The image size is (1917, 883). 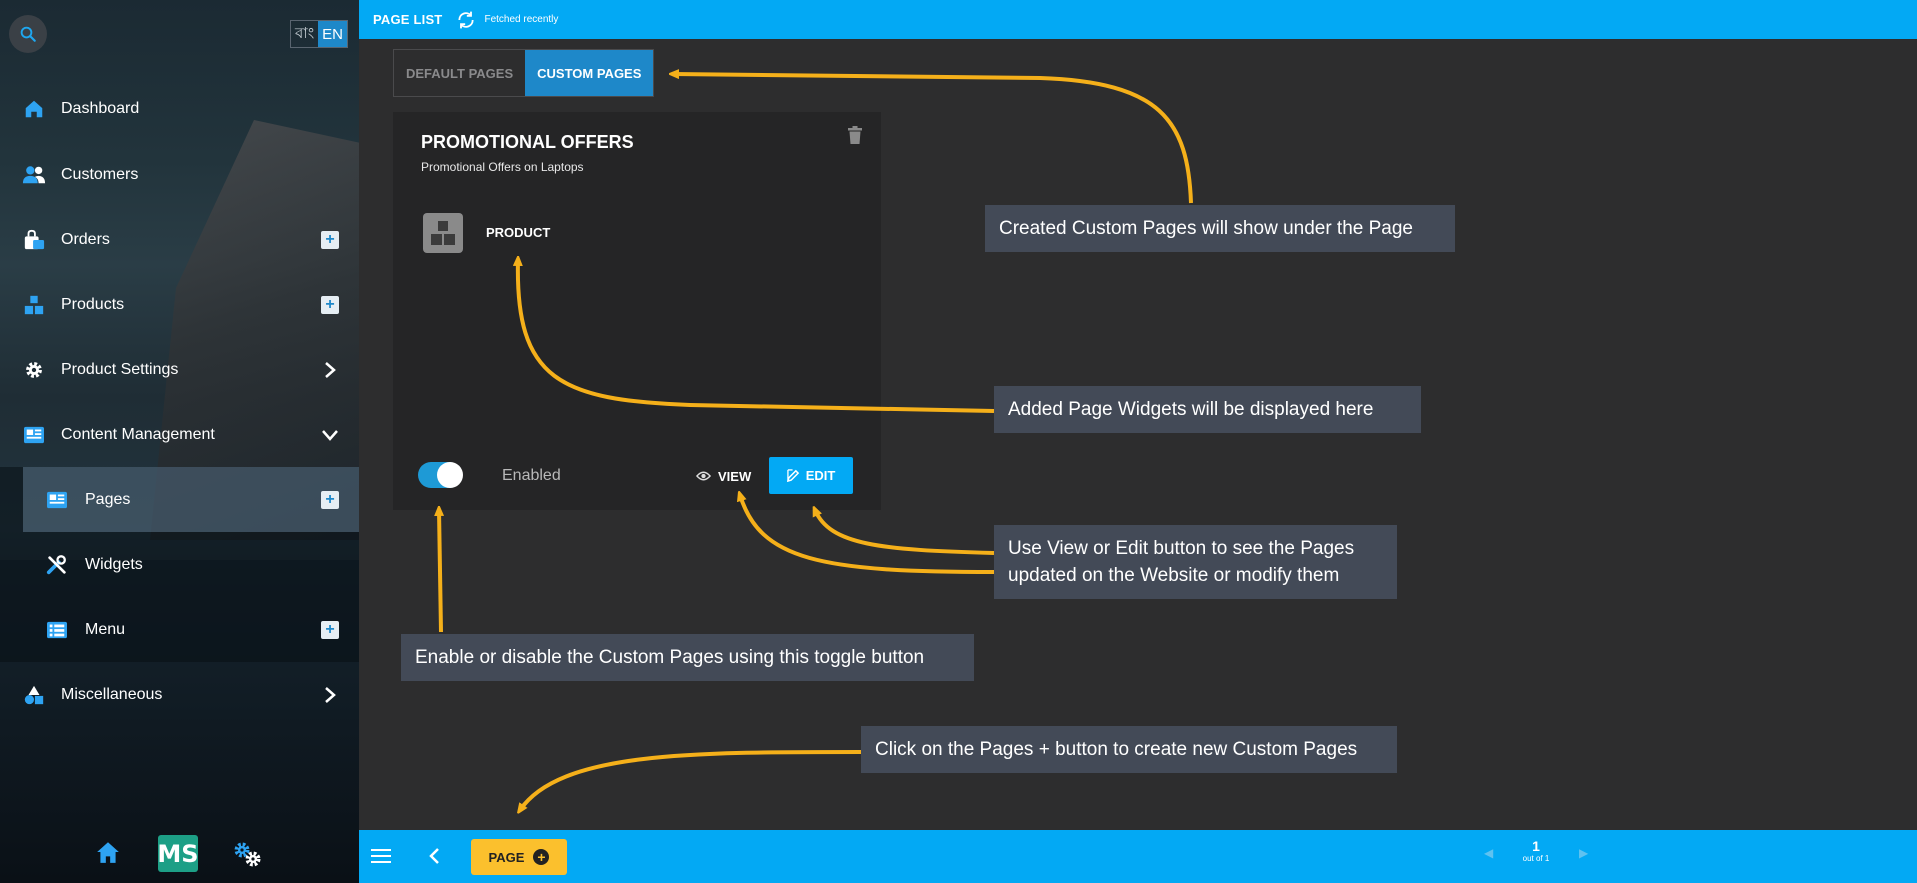 What do you see at coordinates (1583, 853) in the screenshot?
I see `next-page-icon: ▶` at bounding box center [1583, 853].